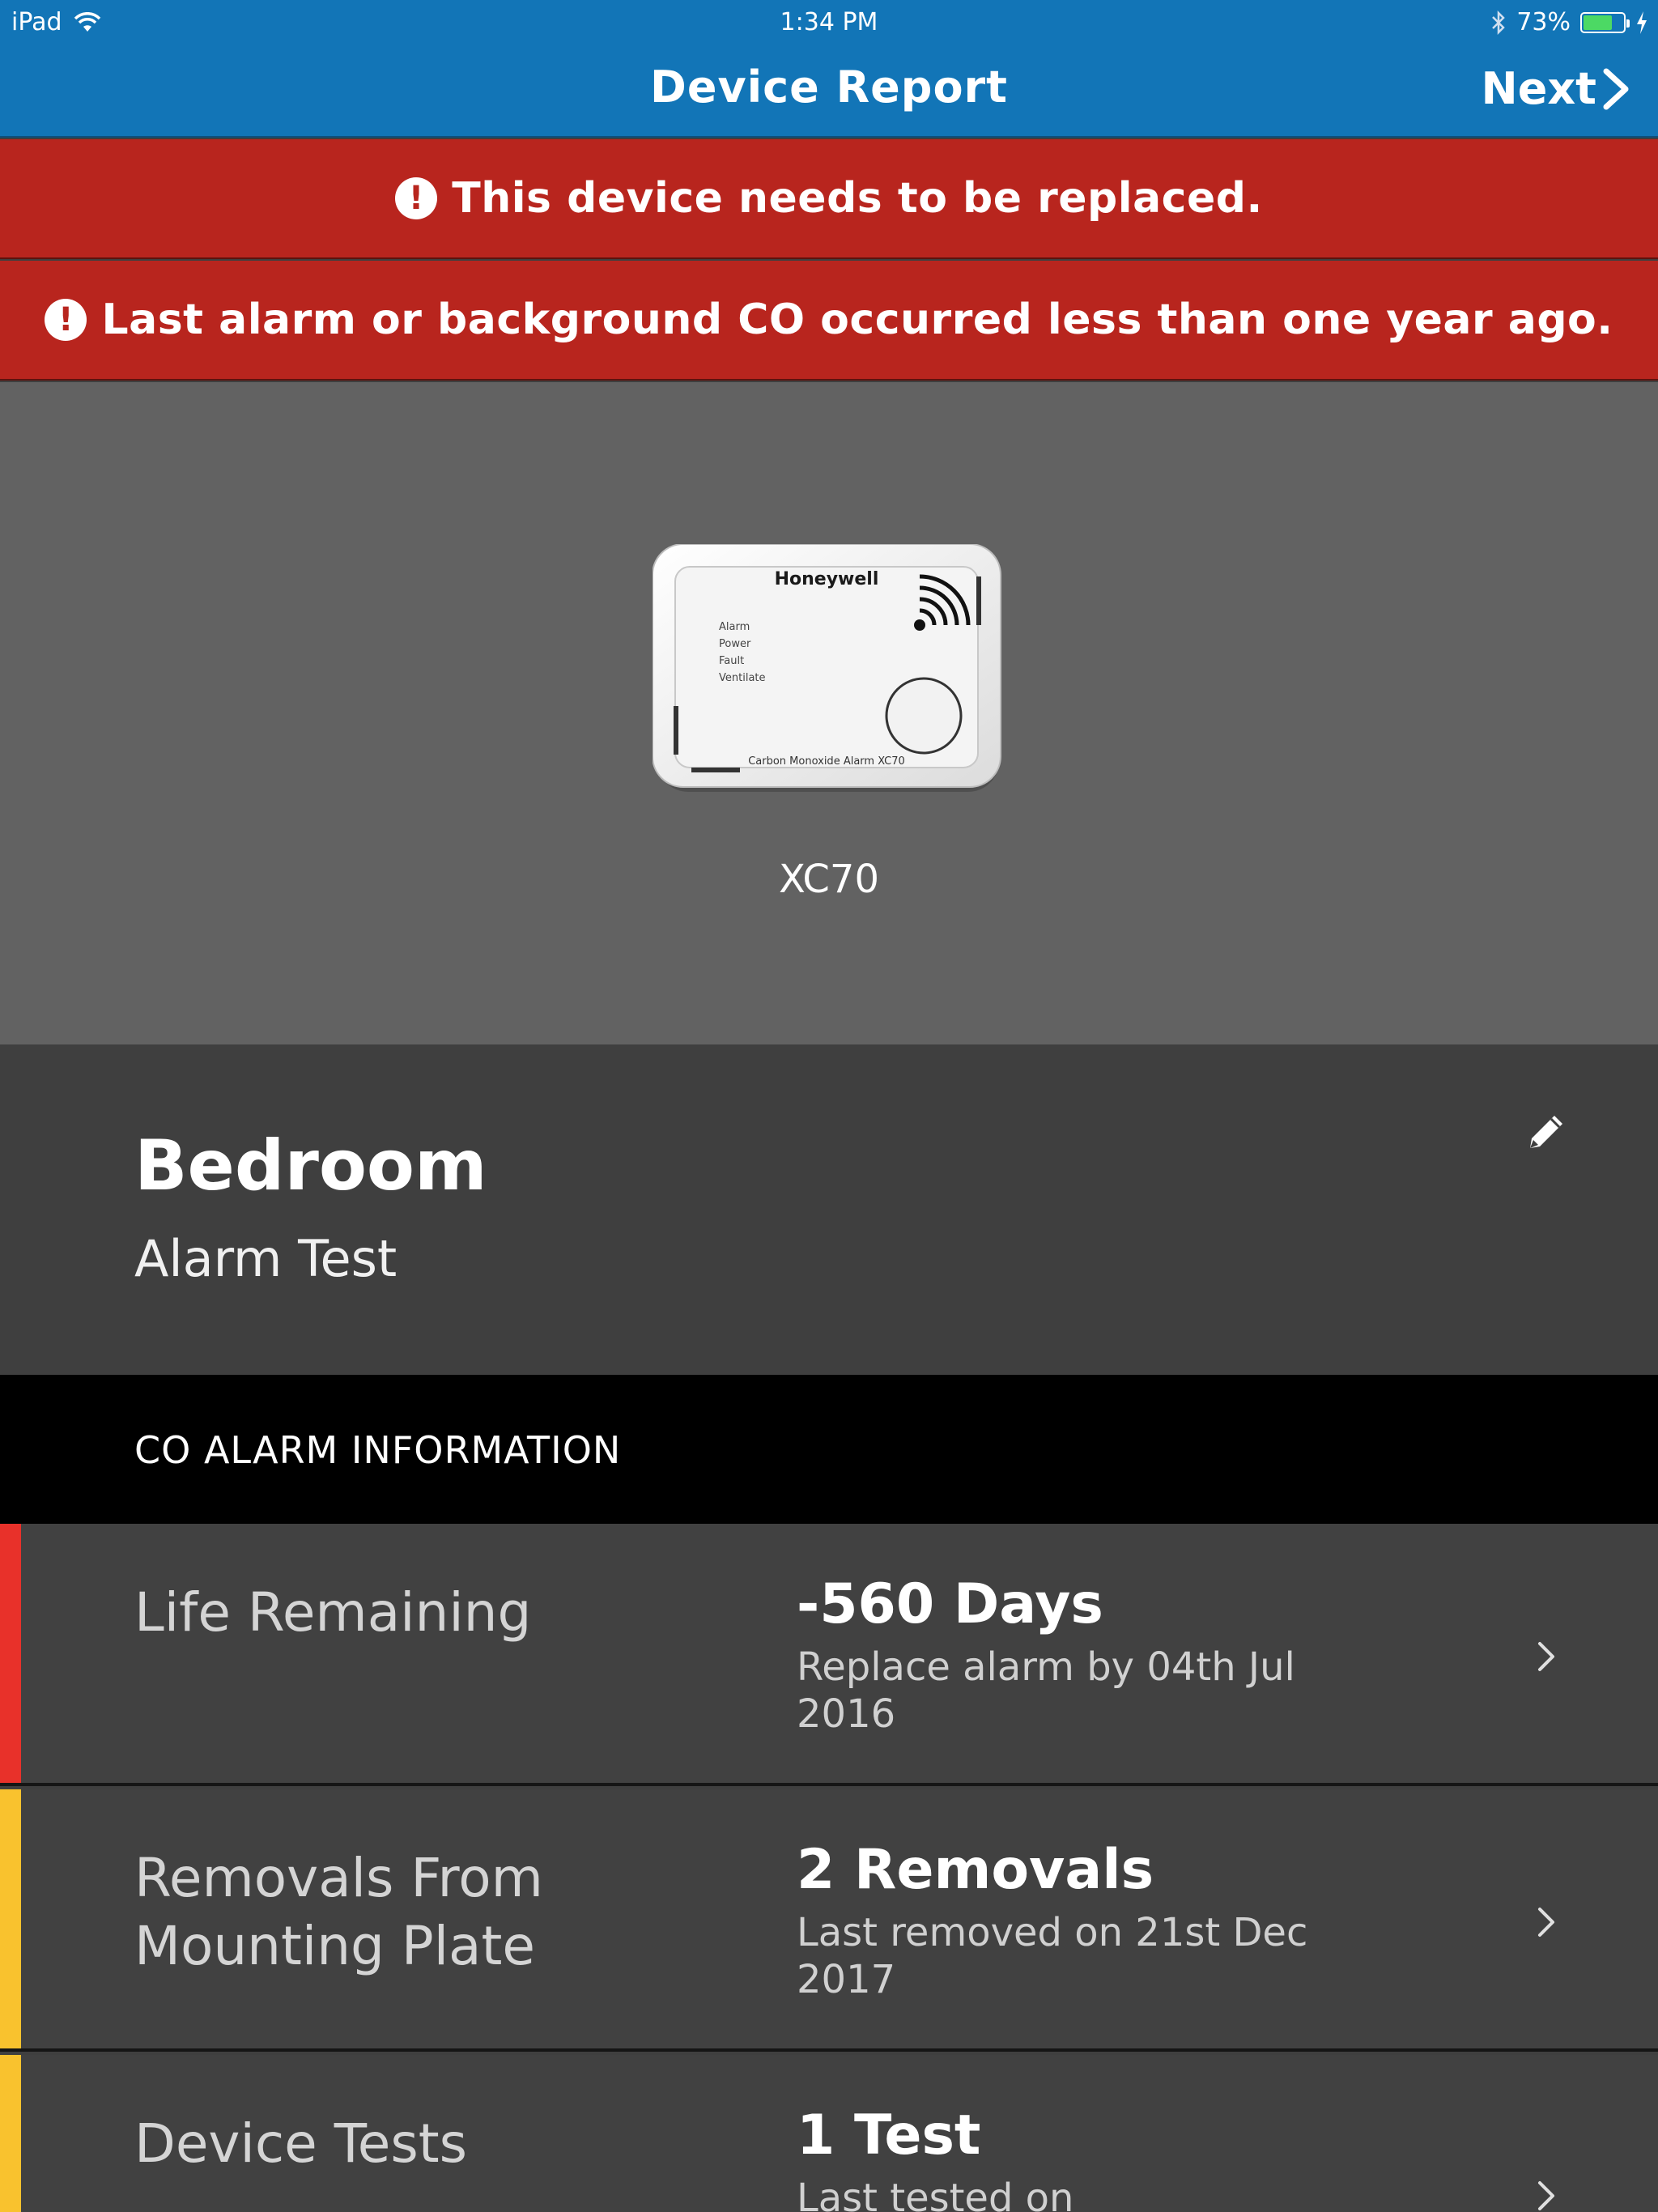 The height and width of the screenshot is (2212, 1658). Describe the element at coordinates (950, 1604) in the screenshot. I see `row-value: -560 Days` at that location.